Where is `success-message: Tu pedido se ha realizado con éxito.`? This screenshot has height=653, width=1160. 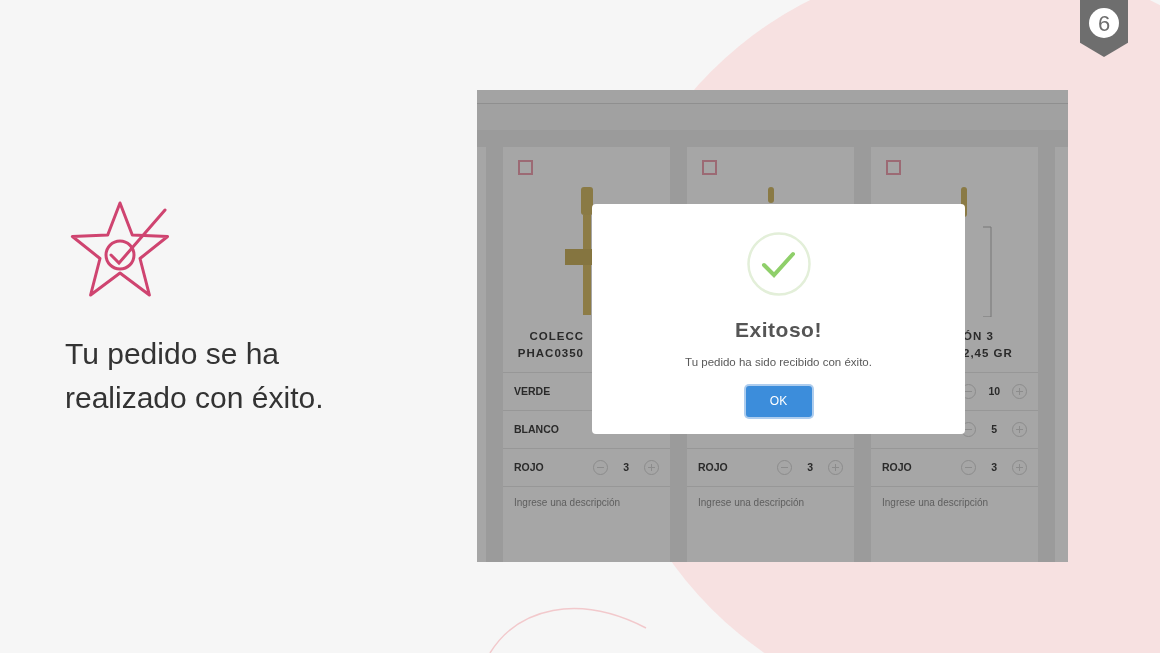
success-message: Tu pedido se ha realizado con éxito. is located at coordinates (195, 376).